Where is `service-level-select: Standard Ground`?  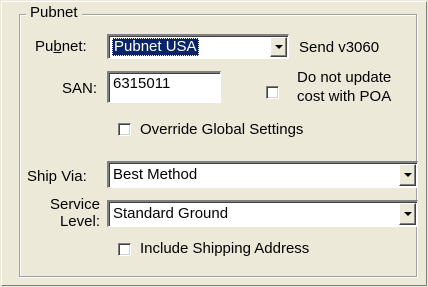
service-level-select: Standard Ground is located at coordinates (262, 213).